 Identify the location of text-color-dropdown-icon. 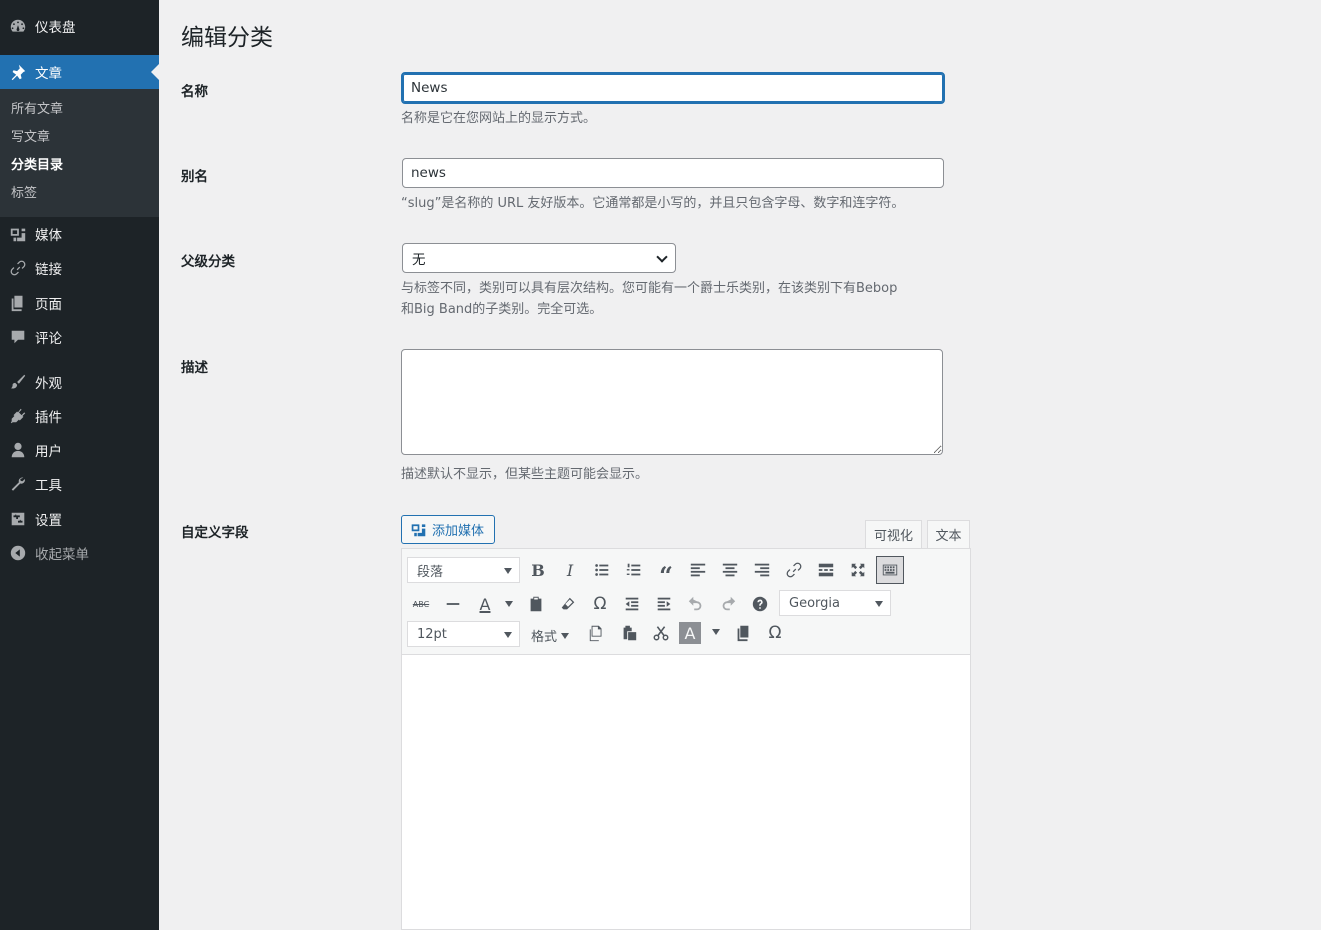
(509, 604).